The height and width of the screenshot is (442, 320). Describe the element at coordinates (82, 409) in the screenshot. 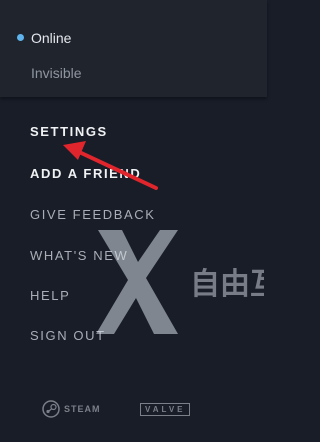

I see `steam-logo-text: STEAM` at that location.